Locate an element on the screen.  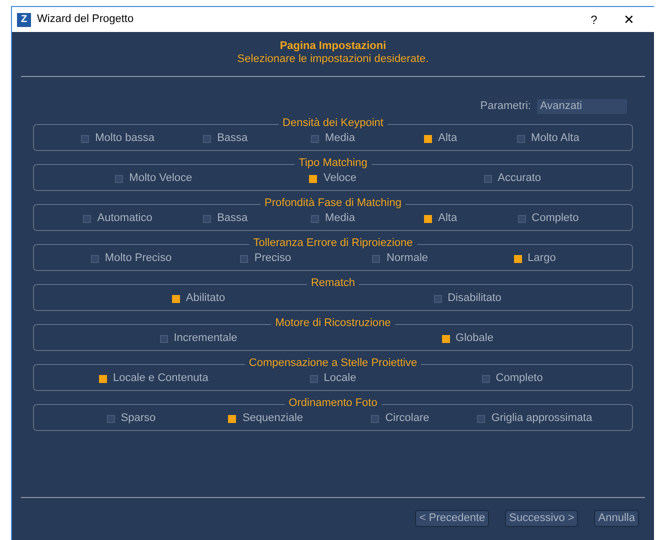
option-label: Preciso is located at coordinates (273, 258).